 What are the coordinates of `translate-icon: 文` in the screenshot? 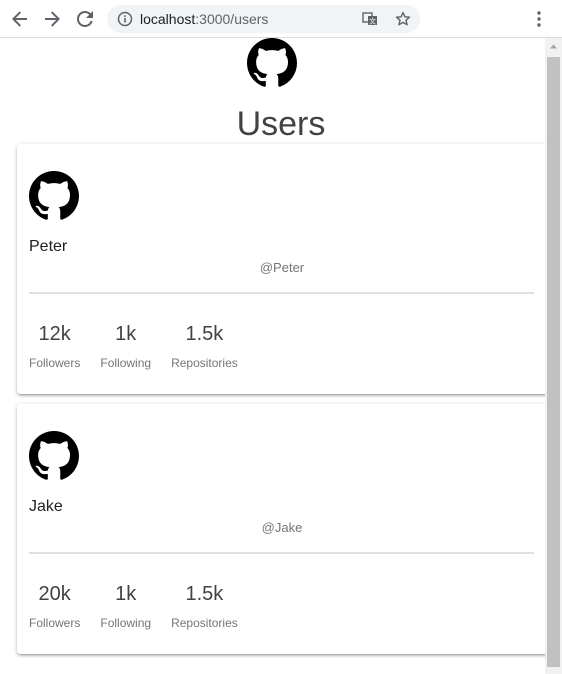 It's located at (370, 19).